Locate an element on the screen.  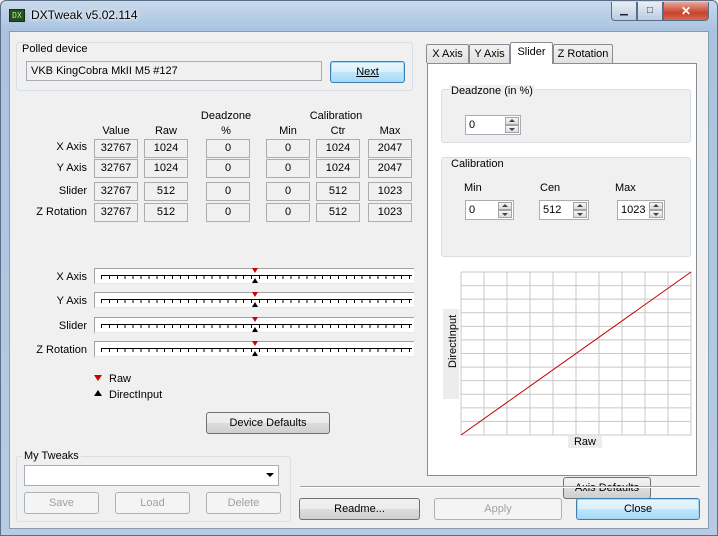
axis-defaults-button: Axis Defaults is located at coordinates (607, 488).